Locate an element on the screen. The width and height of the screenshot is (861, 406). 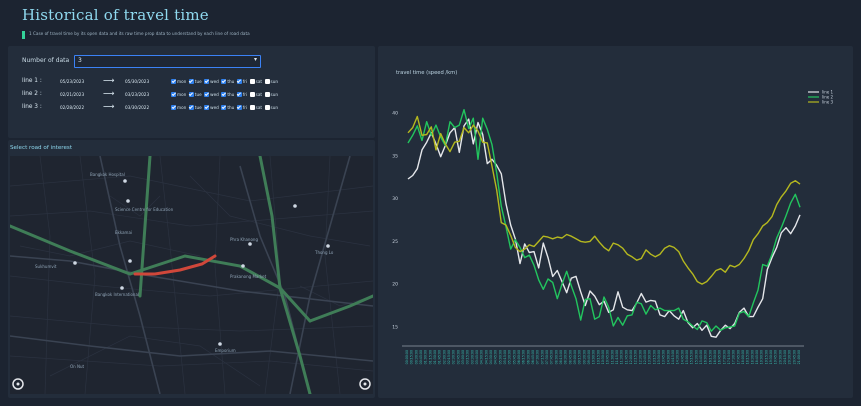
end-date-input: 05/30/2023 is located at coordinates (137, 81).